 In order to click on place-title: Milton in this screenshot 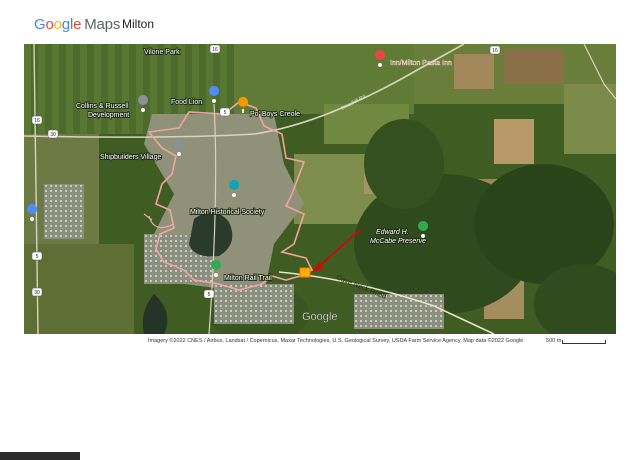, I will do `click(138, 24)`.